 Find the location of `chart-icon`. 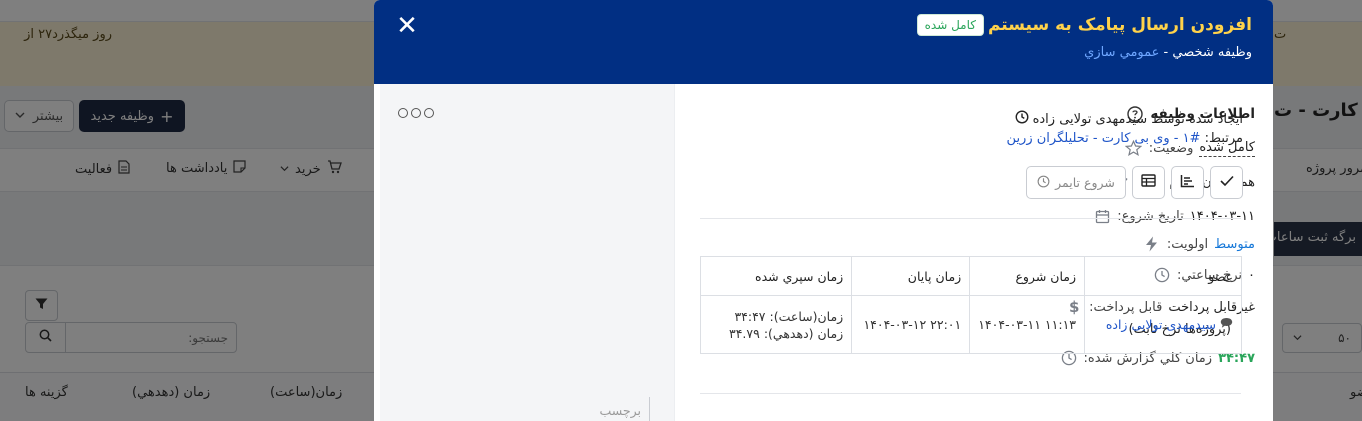

chart-icon is located at coordinates (1187, 183).